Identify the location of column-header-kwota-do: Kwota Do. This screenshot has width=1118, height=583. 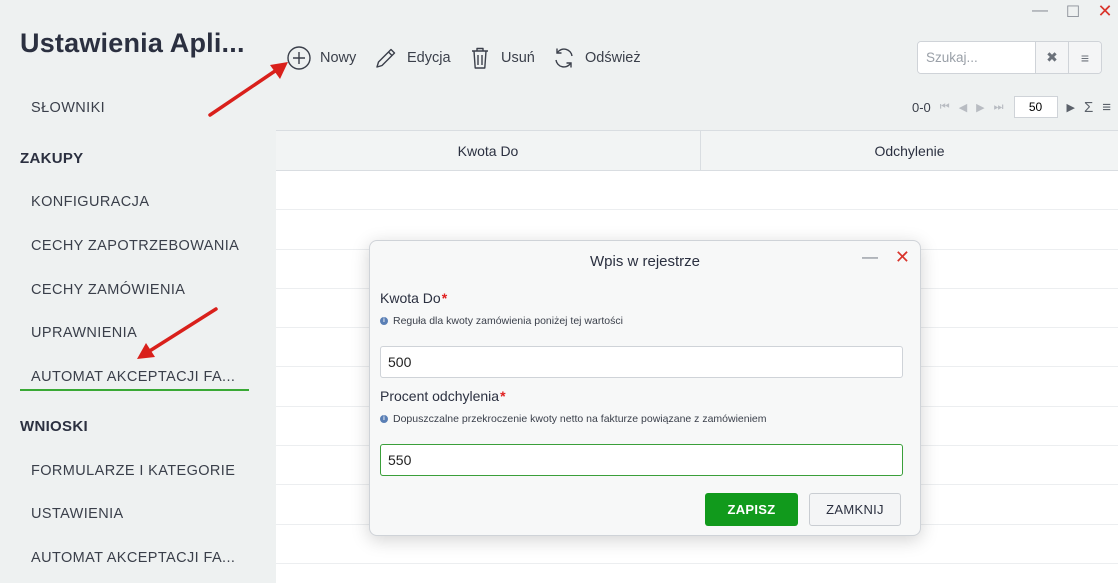
(488, 150).